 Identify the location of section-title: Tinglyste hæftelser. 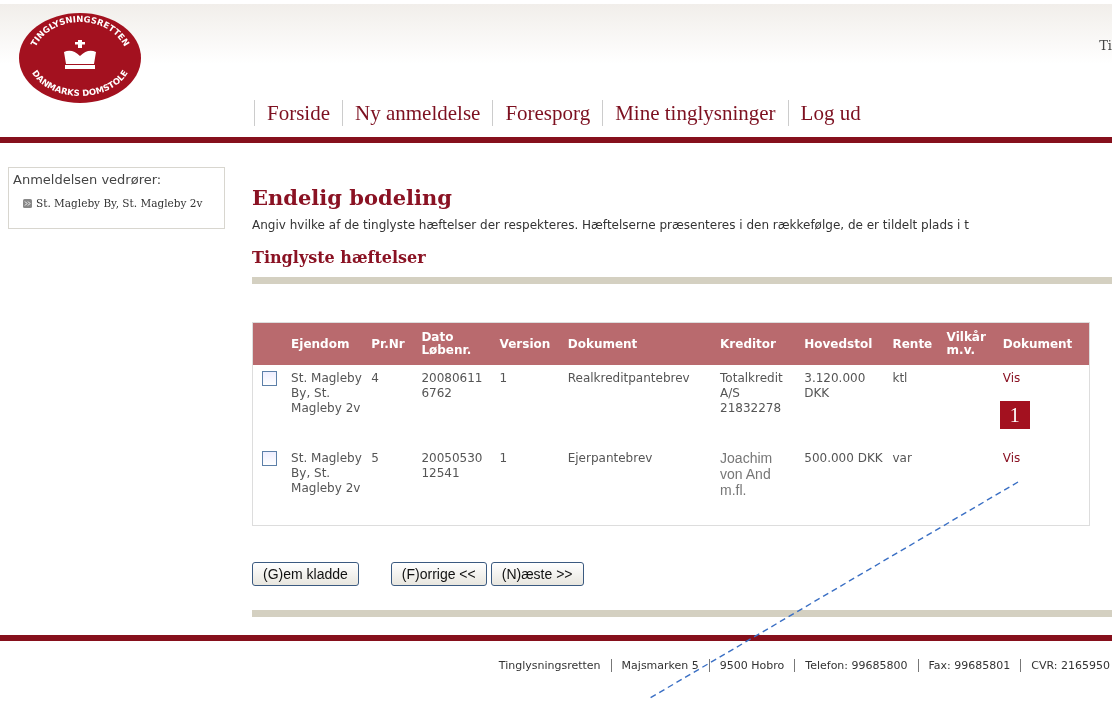
(339, 257).